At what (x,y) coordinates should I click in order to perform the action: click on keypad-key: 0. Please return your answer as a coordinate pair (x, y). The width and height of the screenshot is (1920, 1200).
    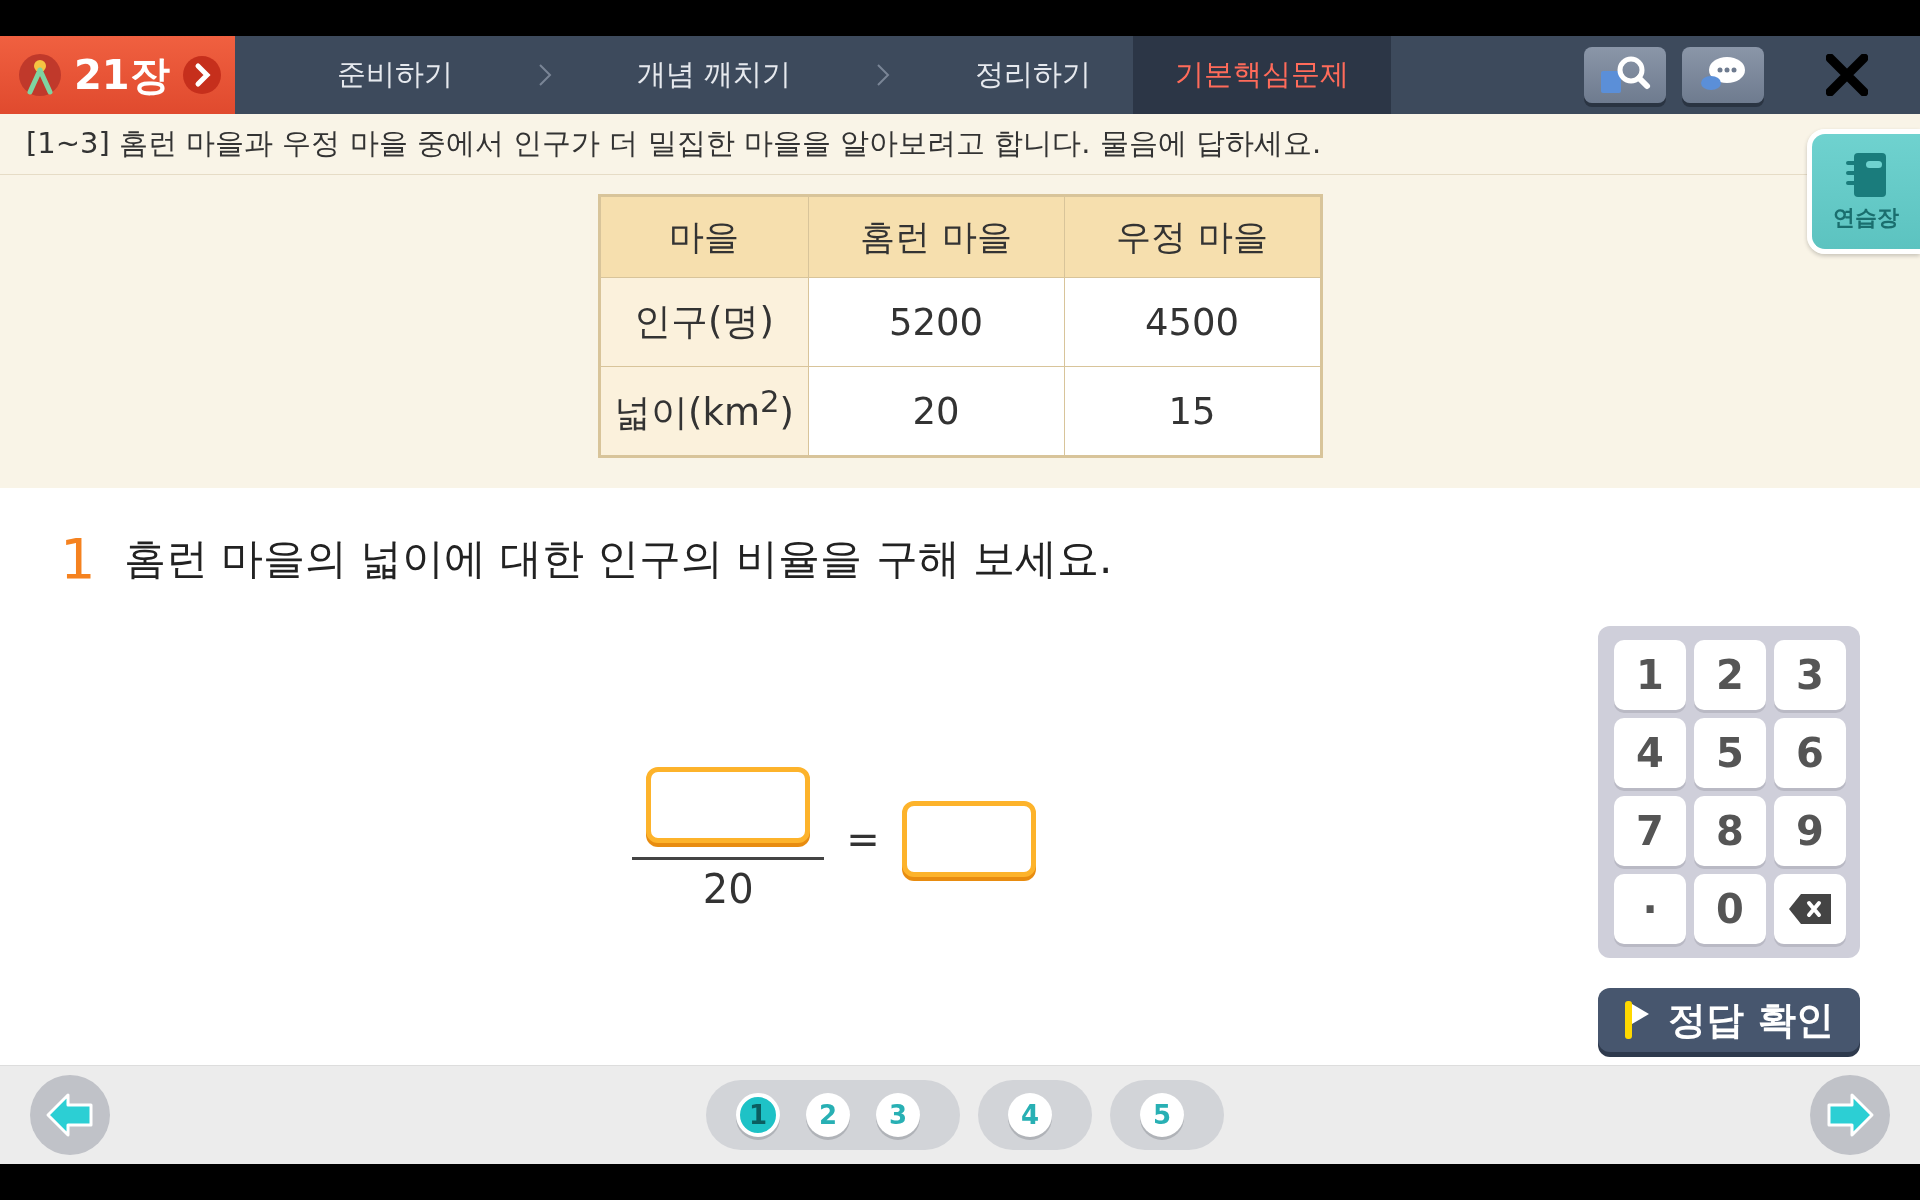
    Looking at the image, I should click on (1730, 909).